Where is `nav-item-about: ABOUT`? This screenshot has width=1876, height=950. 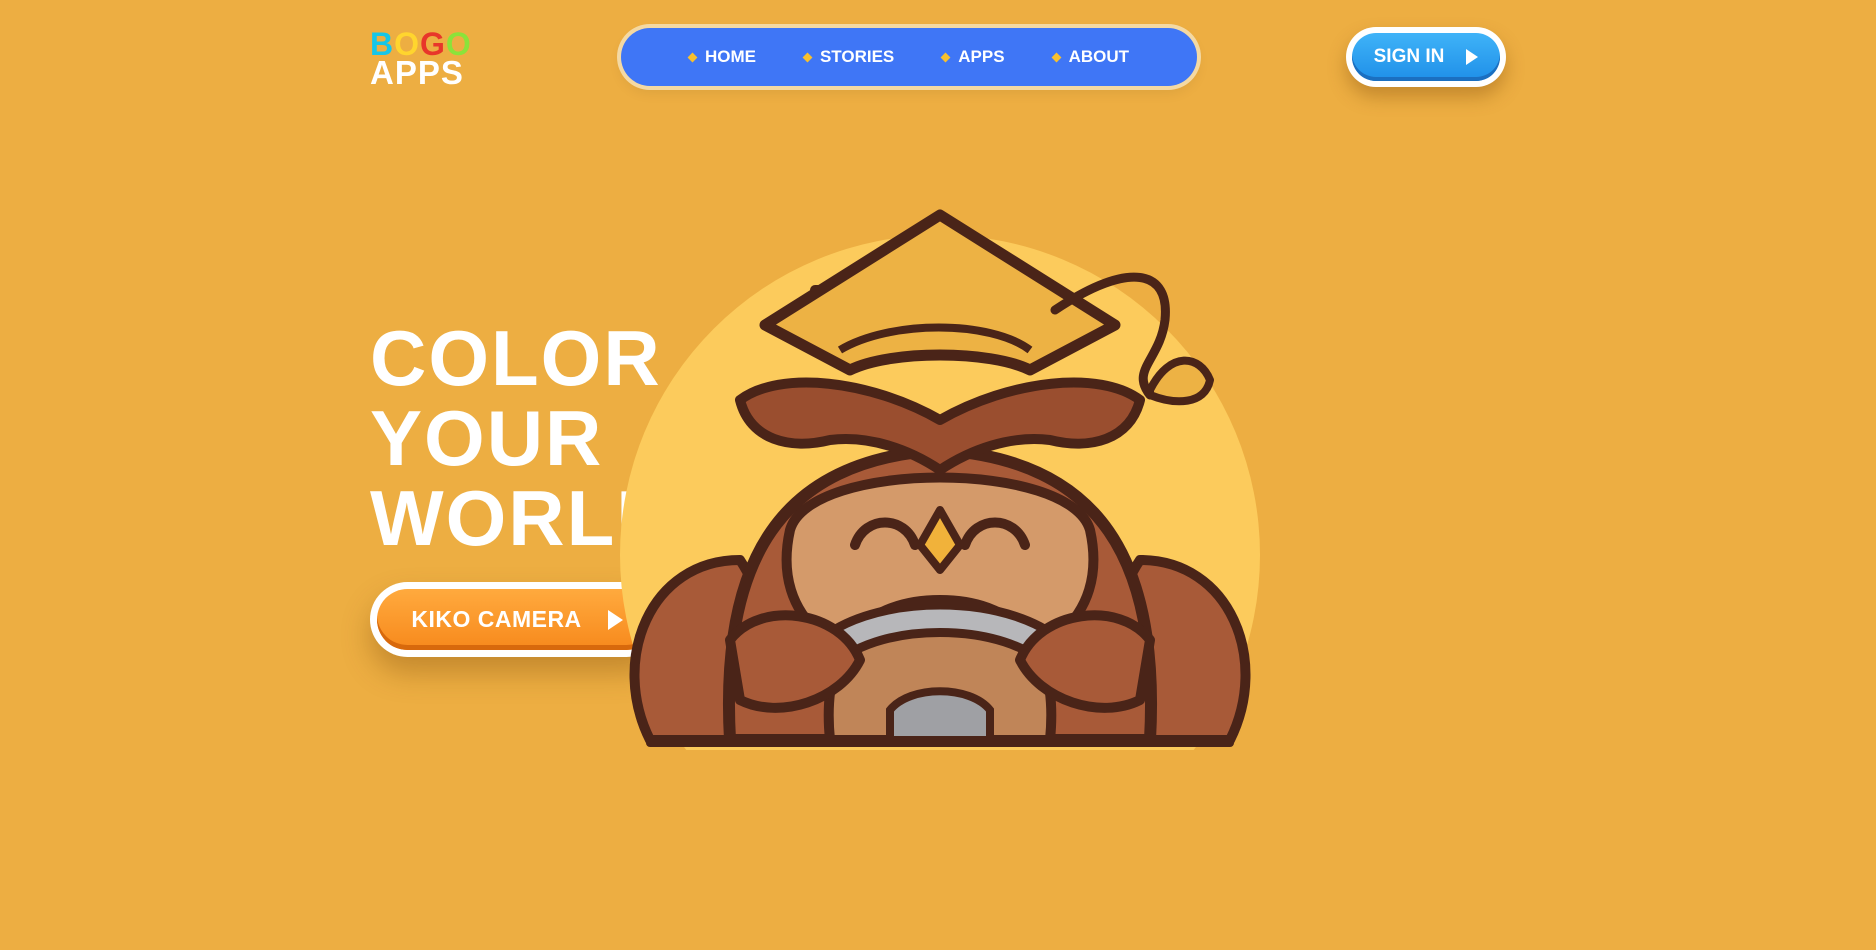 nav-item-about: ABOUT is located at coordinates (1090, 57).